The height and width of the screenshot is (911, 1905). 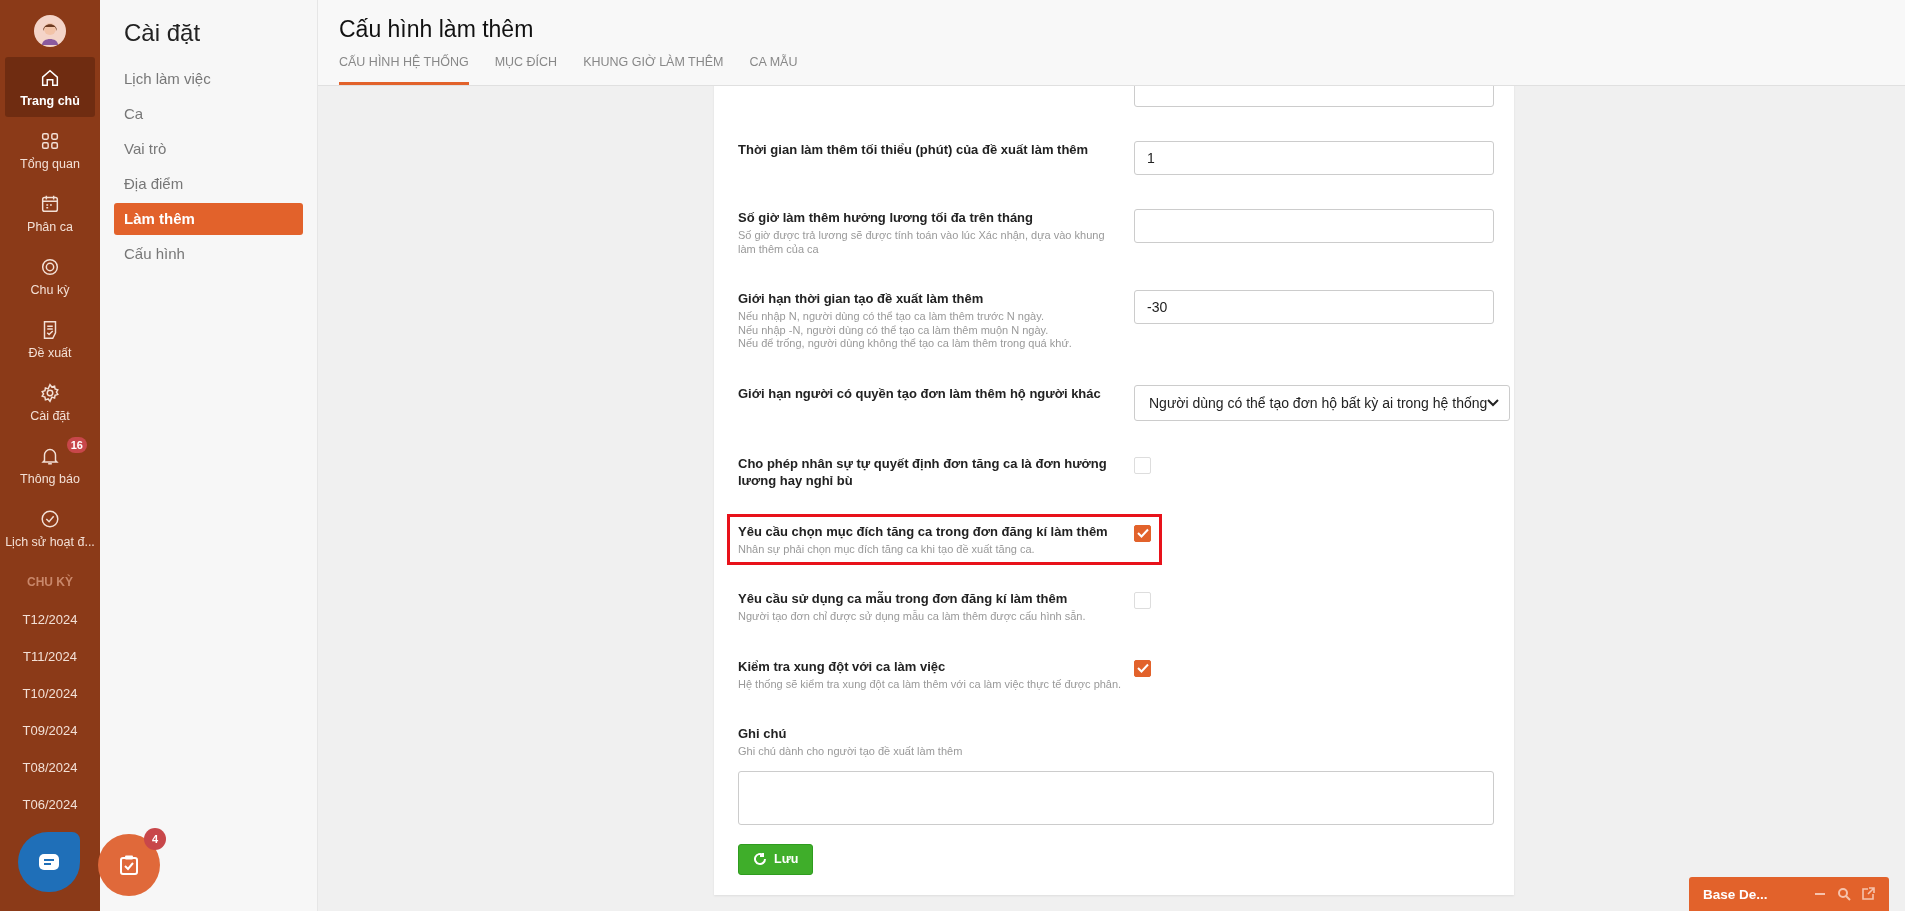 What do you see at coordinates (760, 859) in the screenshot?
I see `refresh-icon` at bounding box center [760, 859].